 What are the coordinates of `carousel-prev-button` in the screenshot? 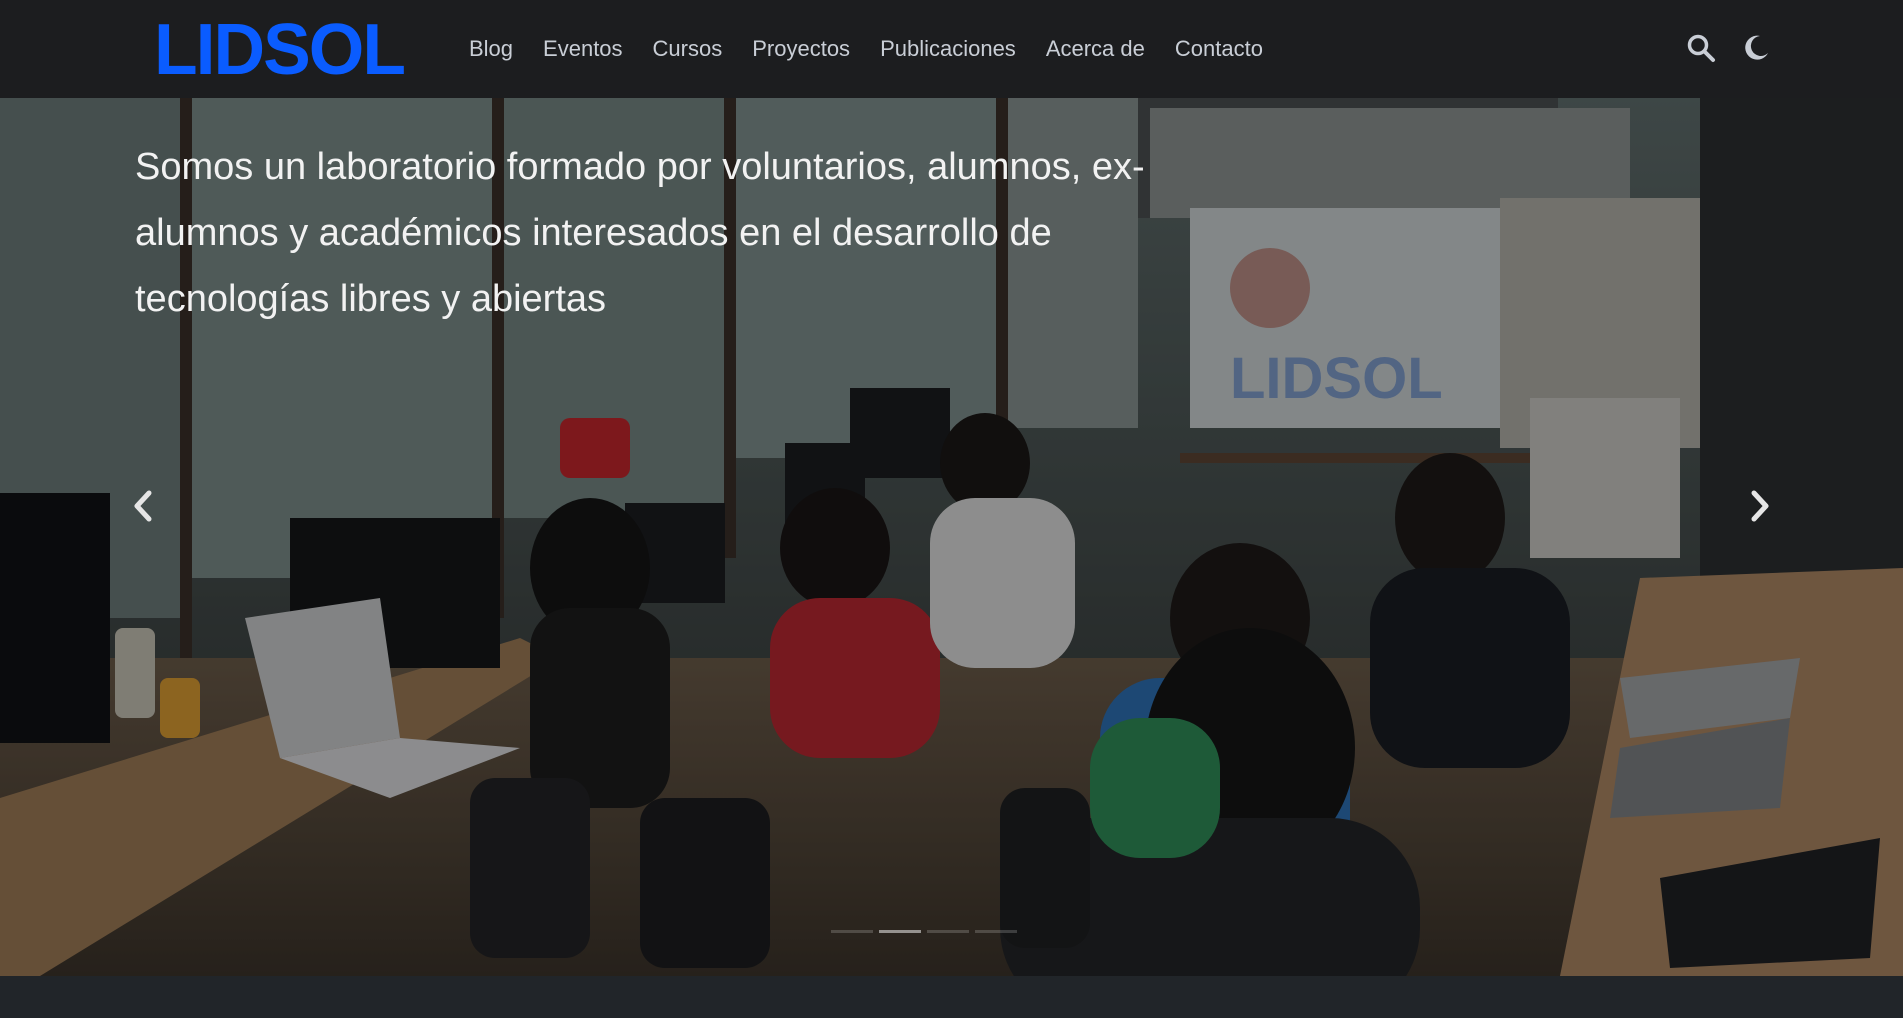 It's located at (143, 506).